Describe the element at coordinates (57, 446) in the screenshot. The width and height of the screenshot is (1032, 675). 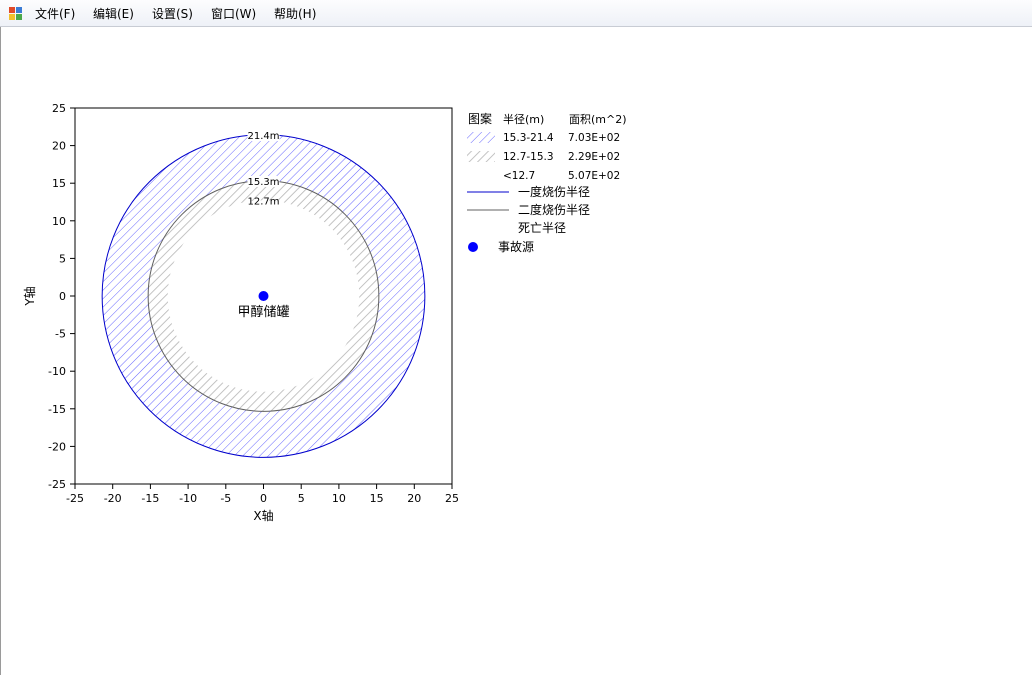
I see `y-tick-label: -20` at that location.